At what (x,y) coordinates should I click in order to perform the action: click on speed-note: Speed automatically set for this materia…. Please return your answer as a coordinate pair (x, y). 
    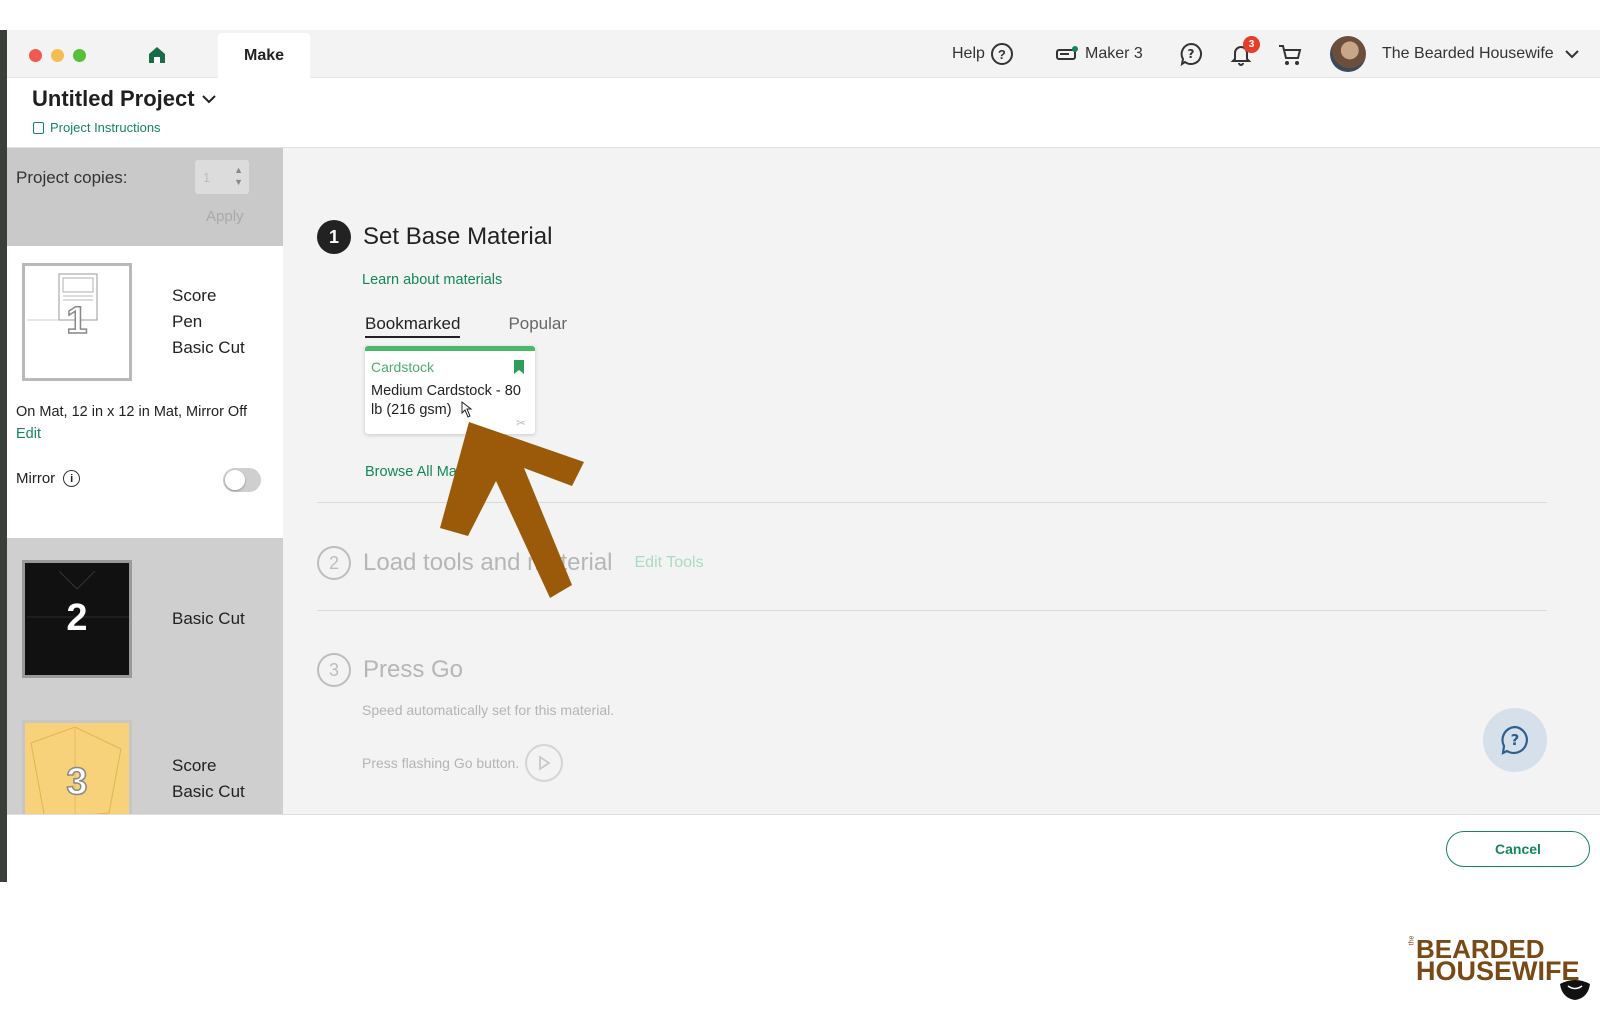
    Looking at the image, I should click on (488, 710).